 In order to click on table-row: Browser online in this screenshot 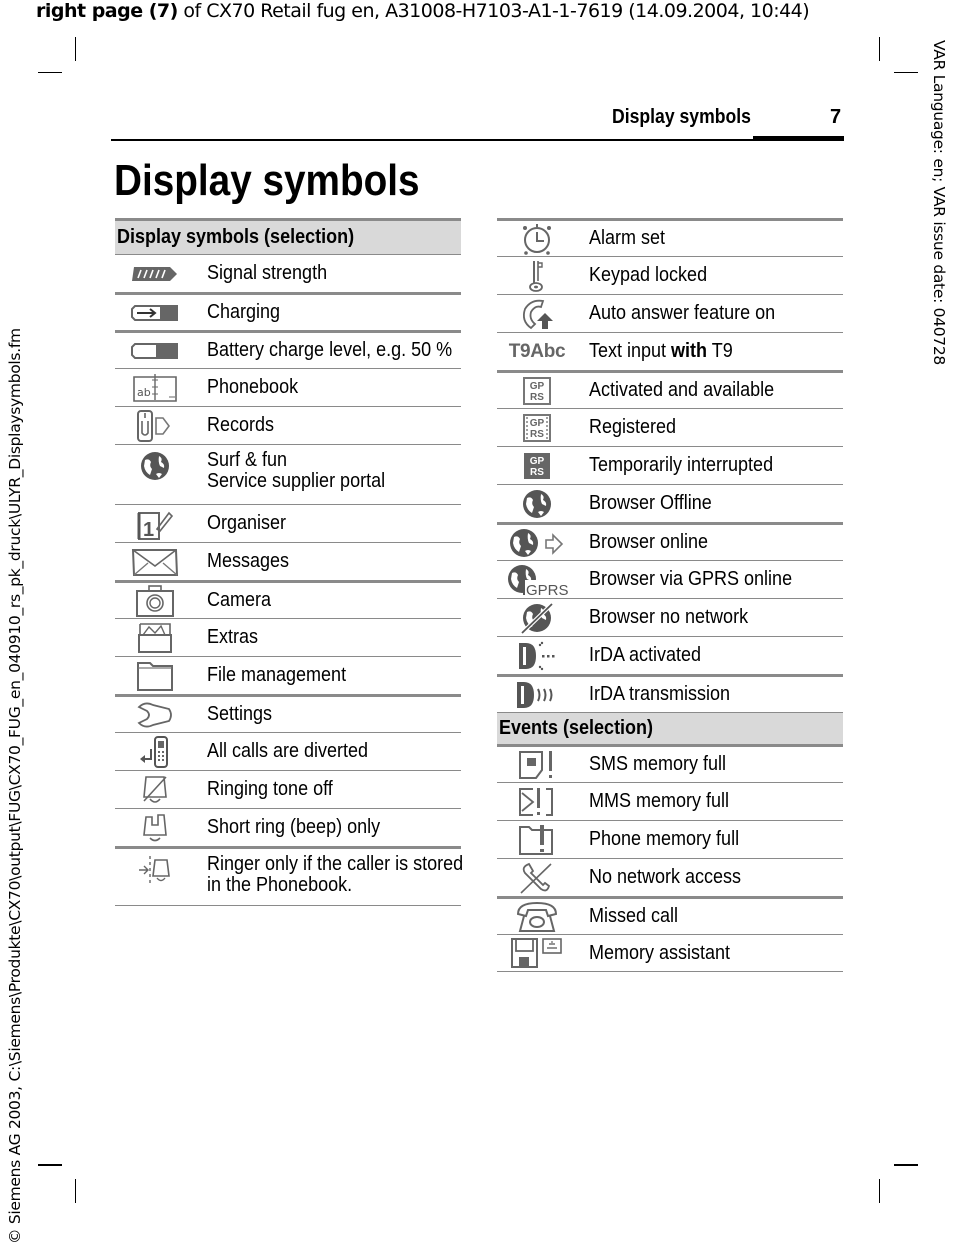, I will do `click(670, 541)`.